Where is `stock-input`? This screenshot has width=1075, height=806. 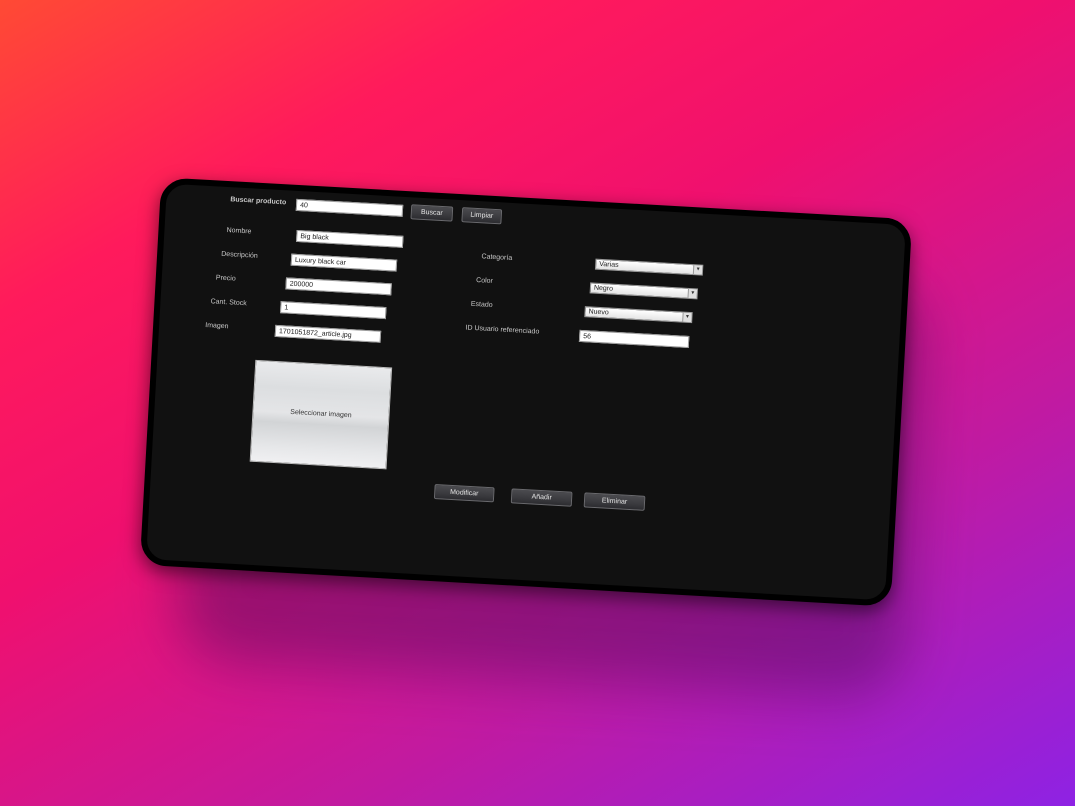
stock-input is located at coordinates (333, 310).